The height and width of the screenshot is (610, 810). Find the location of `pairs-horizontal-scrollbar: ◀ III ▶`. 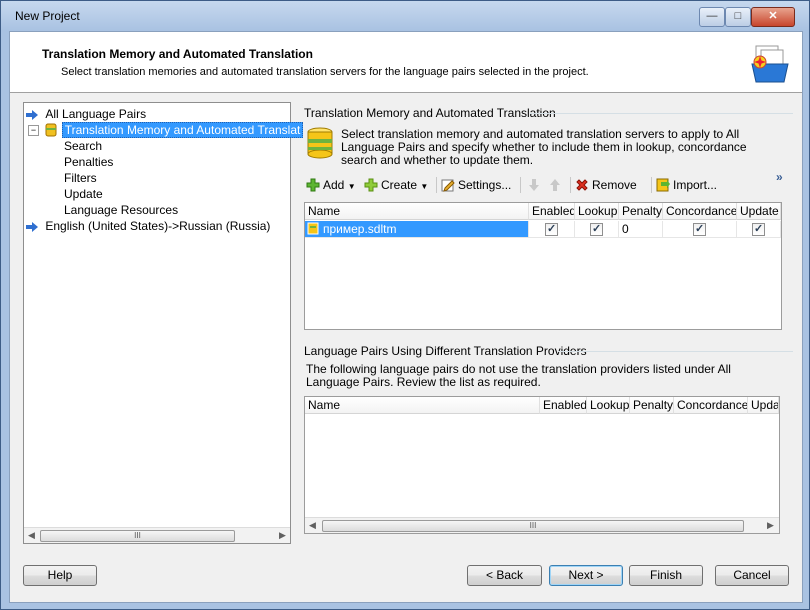

pairs-horizontal-scrollbar: ◀ III ▶ is located at coordinates (542, 525).